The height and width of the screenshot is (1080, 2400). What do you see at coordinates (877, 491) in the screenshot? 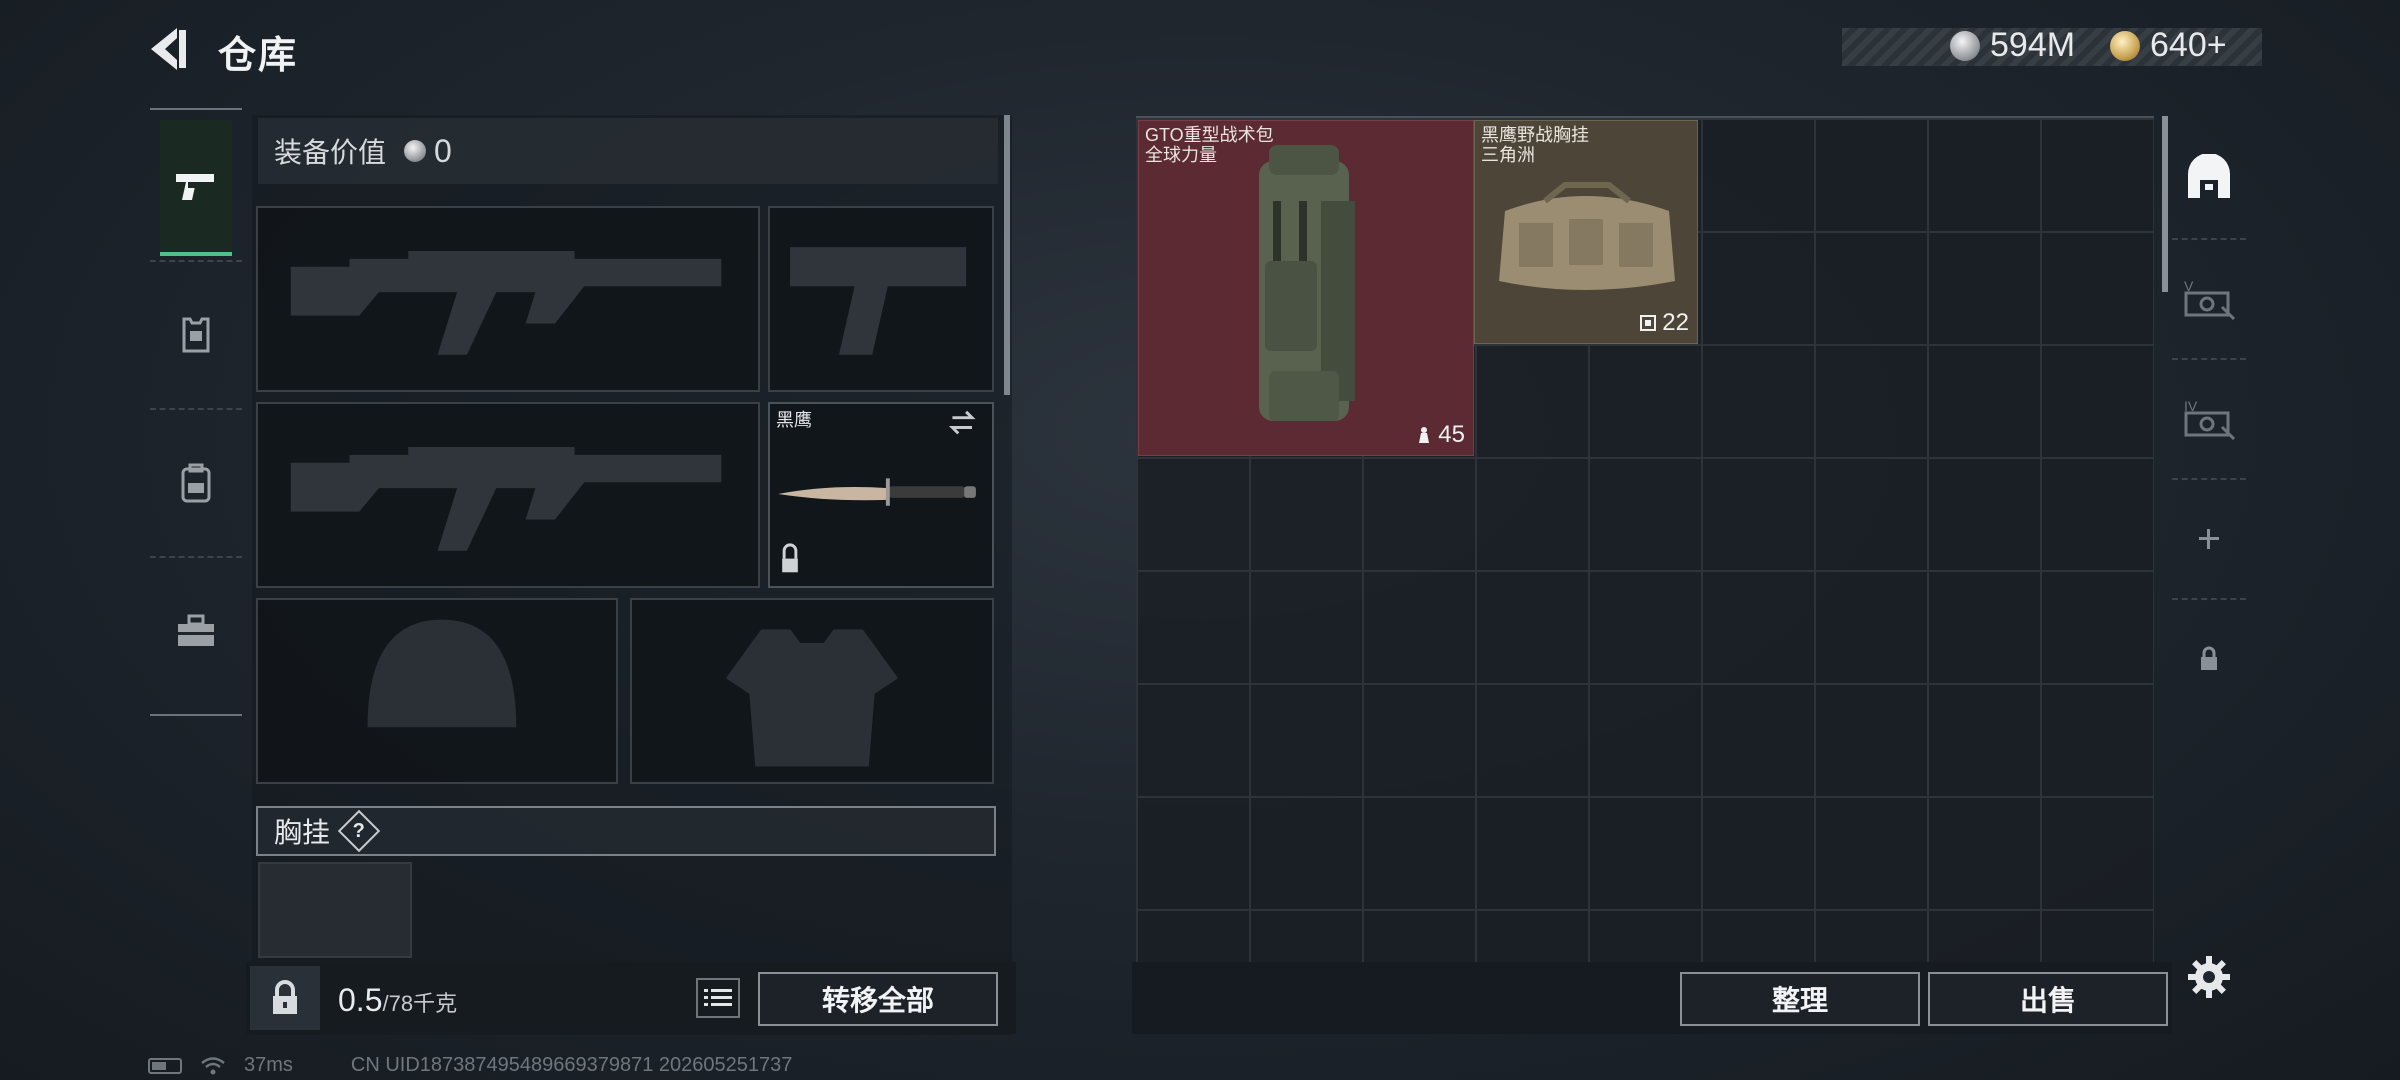
I see `knife-icon` at bounding box center [877, 491].